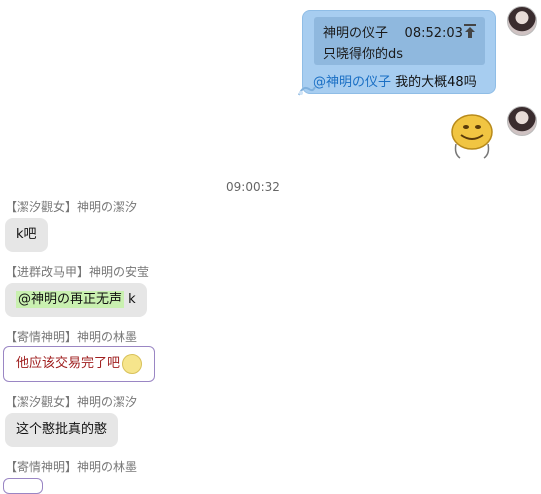 The width and height of the screenshot is (541, 494). I want to click on mention-chip: @神明の再正无声, so click(70, 299).